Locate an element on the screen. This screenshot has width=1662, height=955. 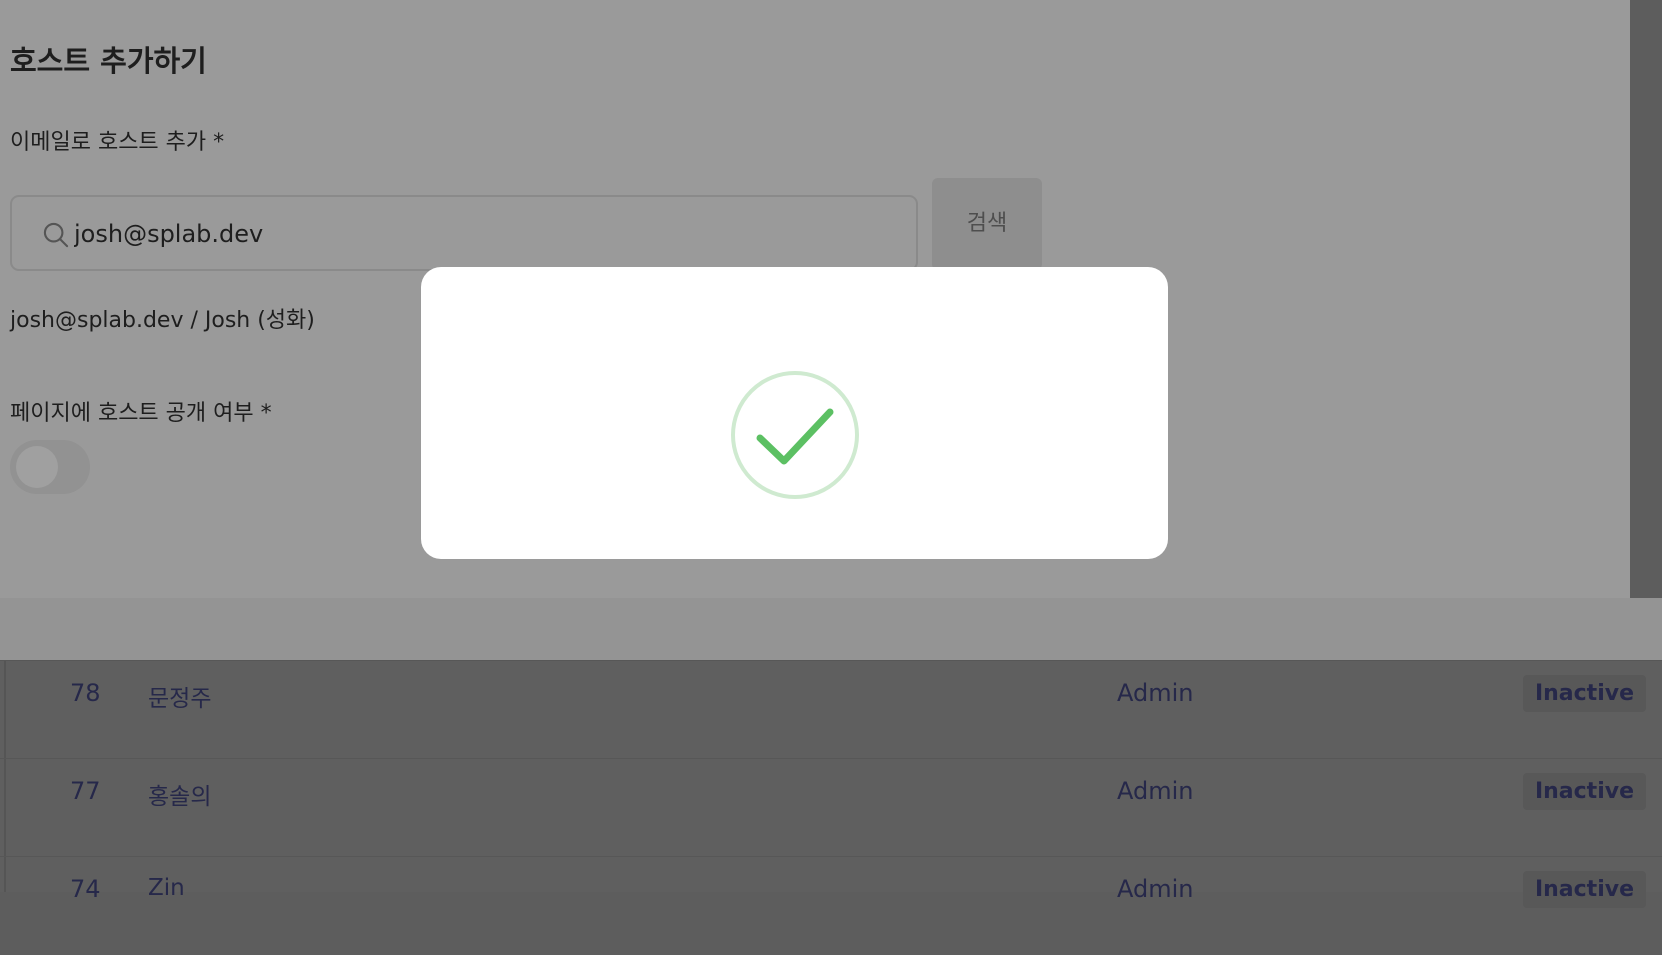
row-name: 문정주 is located at coordinates (180, 699).